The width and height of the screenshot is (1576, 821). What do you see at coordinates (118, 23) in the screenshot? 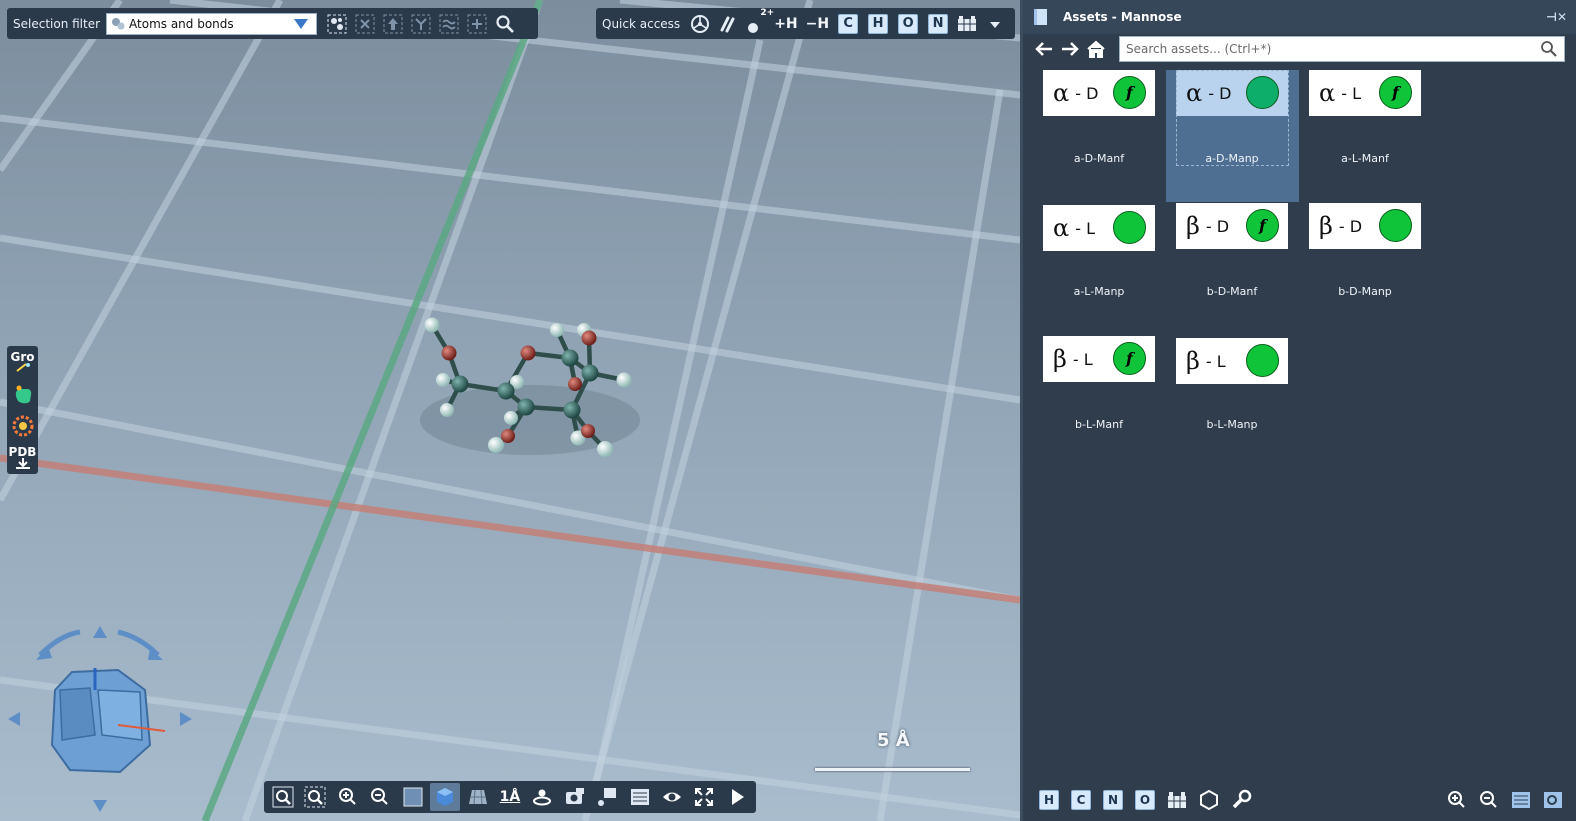
I see `atoms-bonds-icon` at bounding box center [118, 23].